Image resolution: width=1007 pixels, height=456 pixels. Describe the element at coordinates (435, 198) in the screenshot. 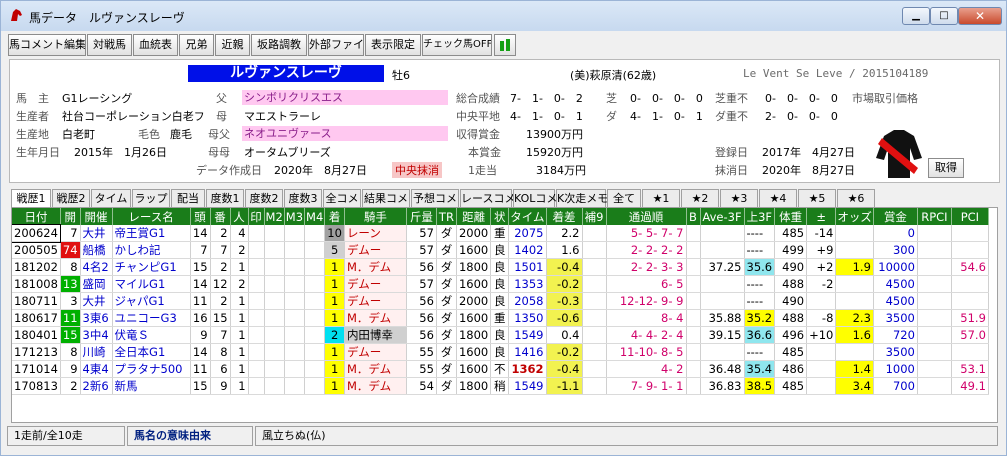

I see `tab-11: 予想コメ` at that location.